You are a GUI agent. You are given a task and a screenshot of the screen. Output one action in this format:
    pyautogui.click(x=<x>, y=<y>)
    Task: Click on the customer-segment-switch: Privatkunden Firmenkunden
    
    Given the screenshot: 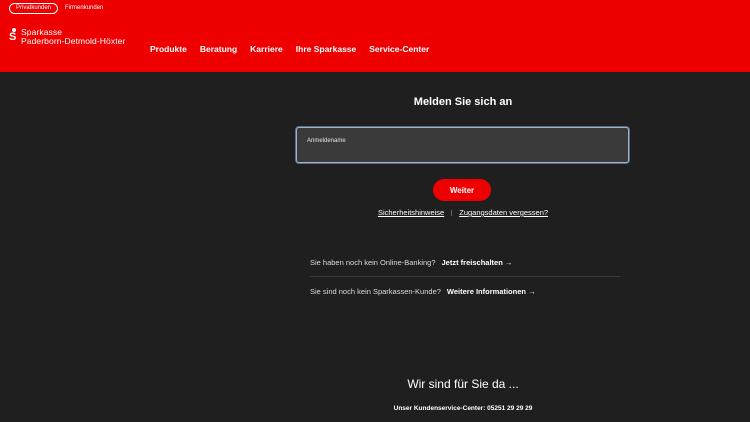 What is the action you would take?
    pyautogui.click(x=59, y=8)
    